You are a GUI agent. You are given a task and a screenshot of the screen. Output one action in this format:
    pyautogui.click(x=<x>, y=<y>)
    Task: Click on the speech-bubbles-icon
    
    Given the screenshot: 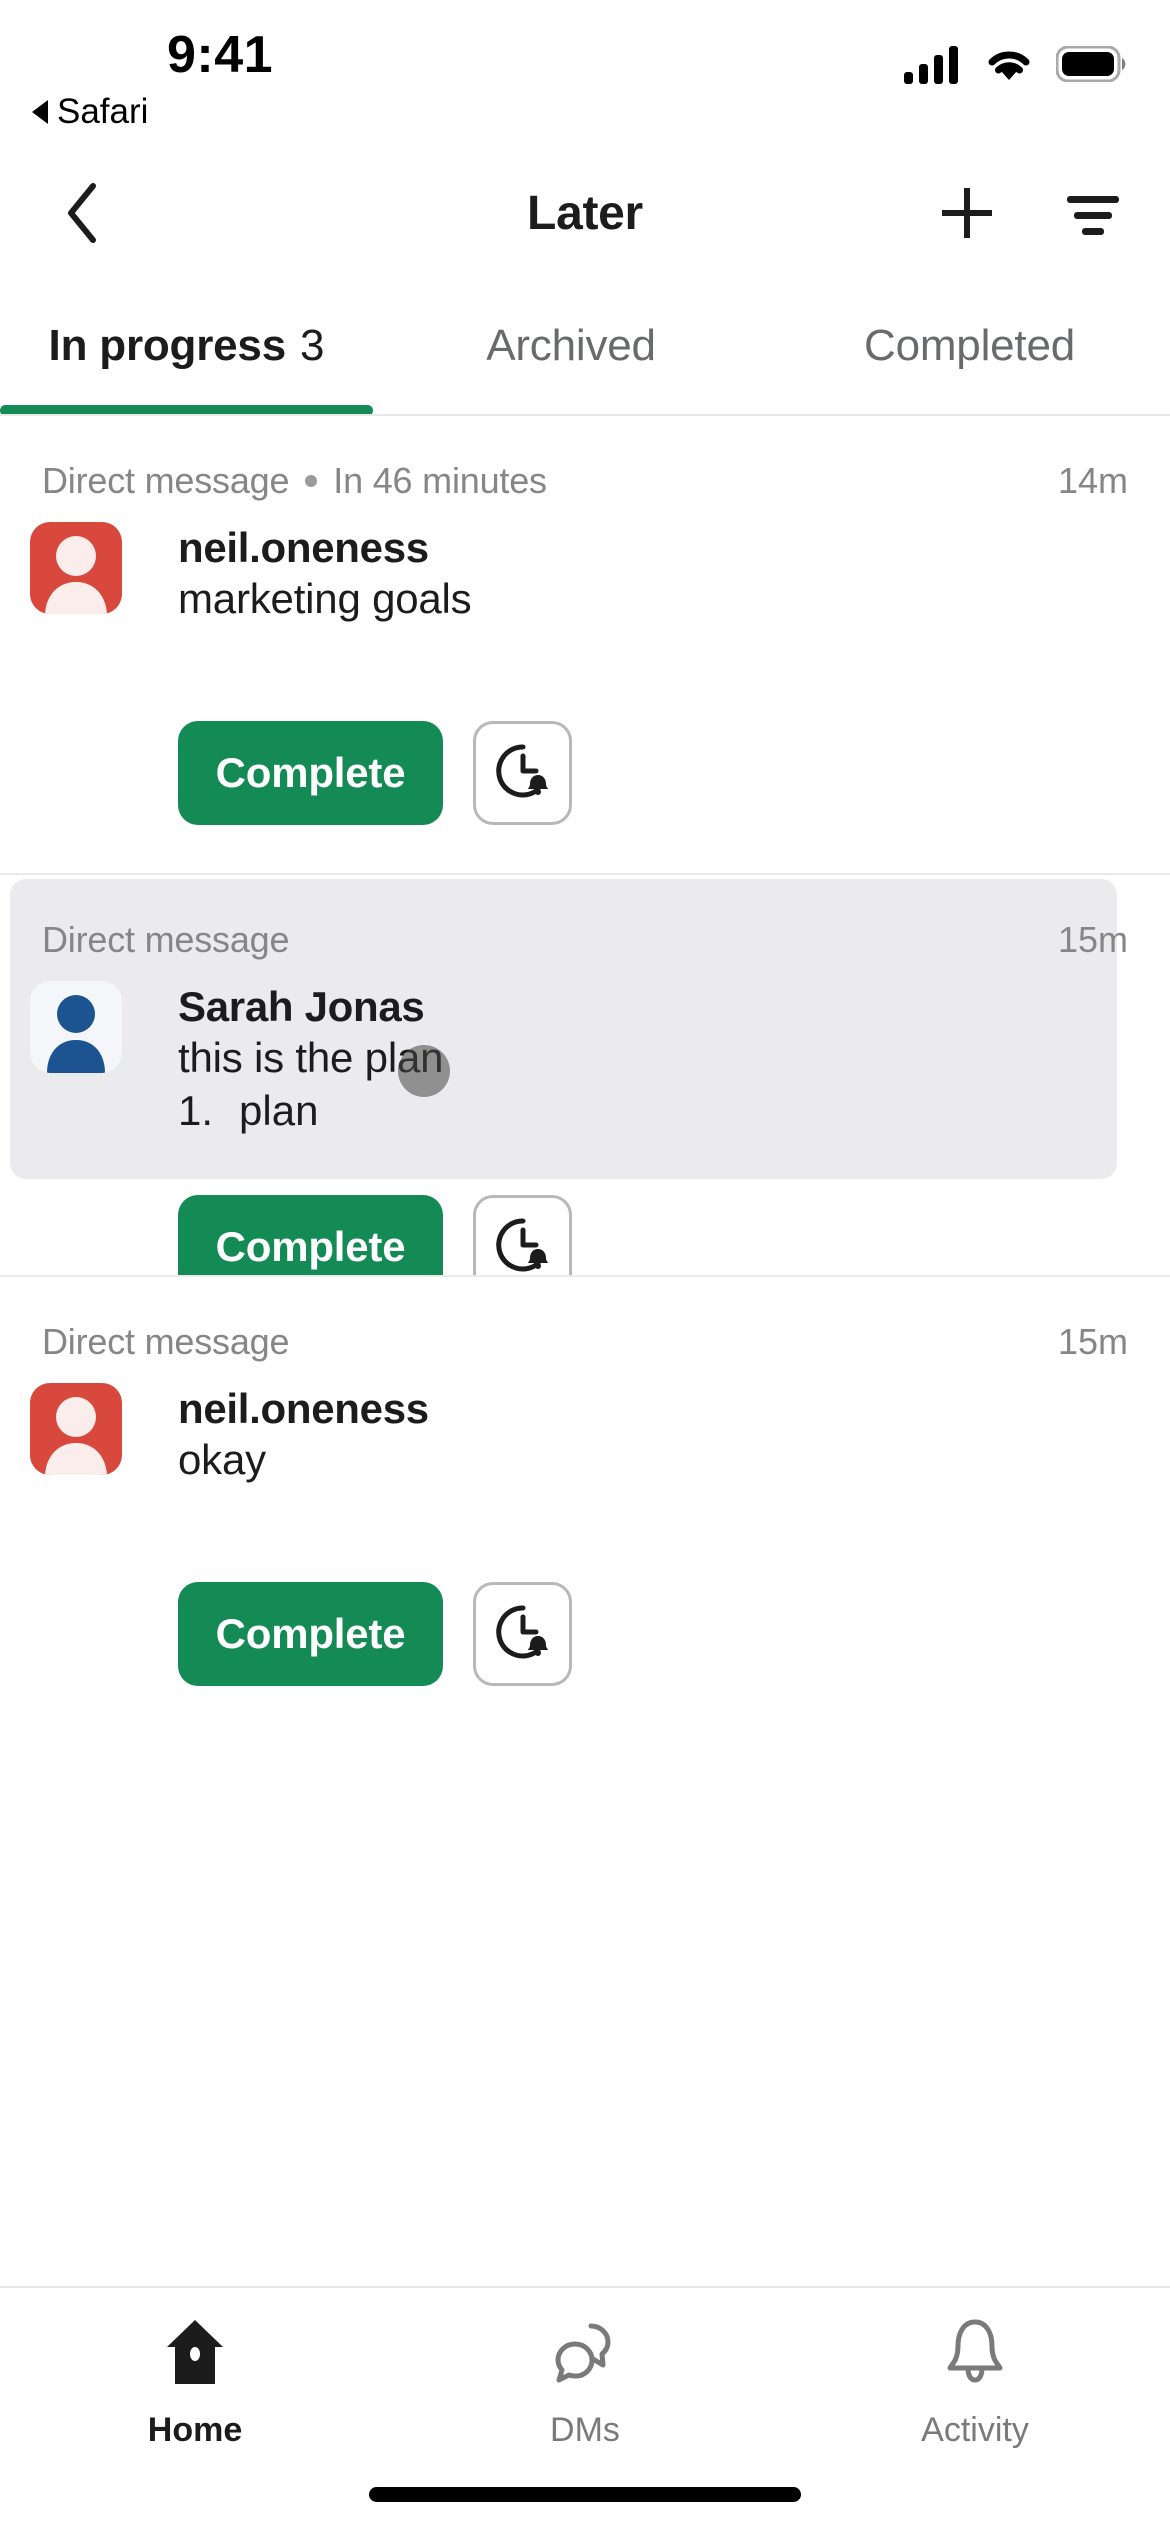 What is the action you would take?
    pyautogui.click(x=585, y=2354)
    